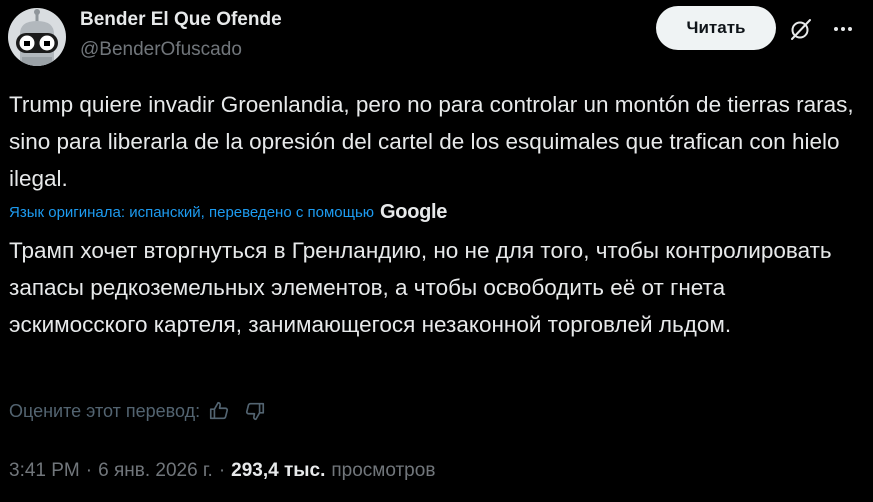 Image resolution: width=873 pixels, height=502 pixels. Describe the element at coordinates (801, 29) in the screenshot. I see `grok-slash-icon` at that location.